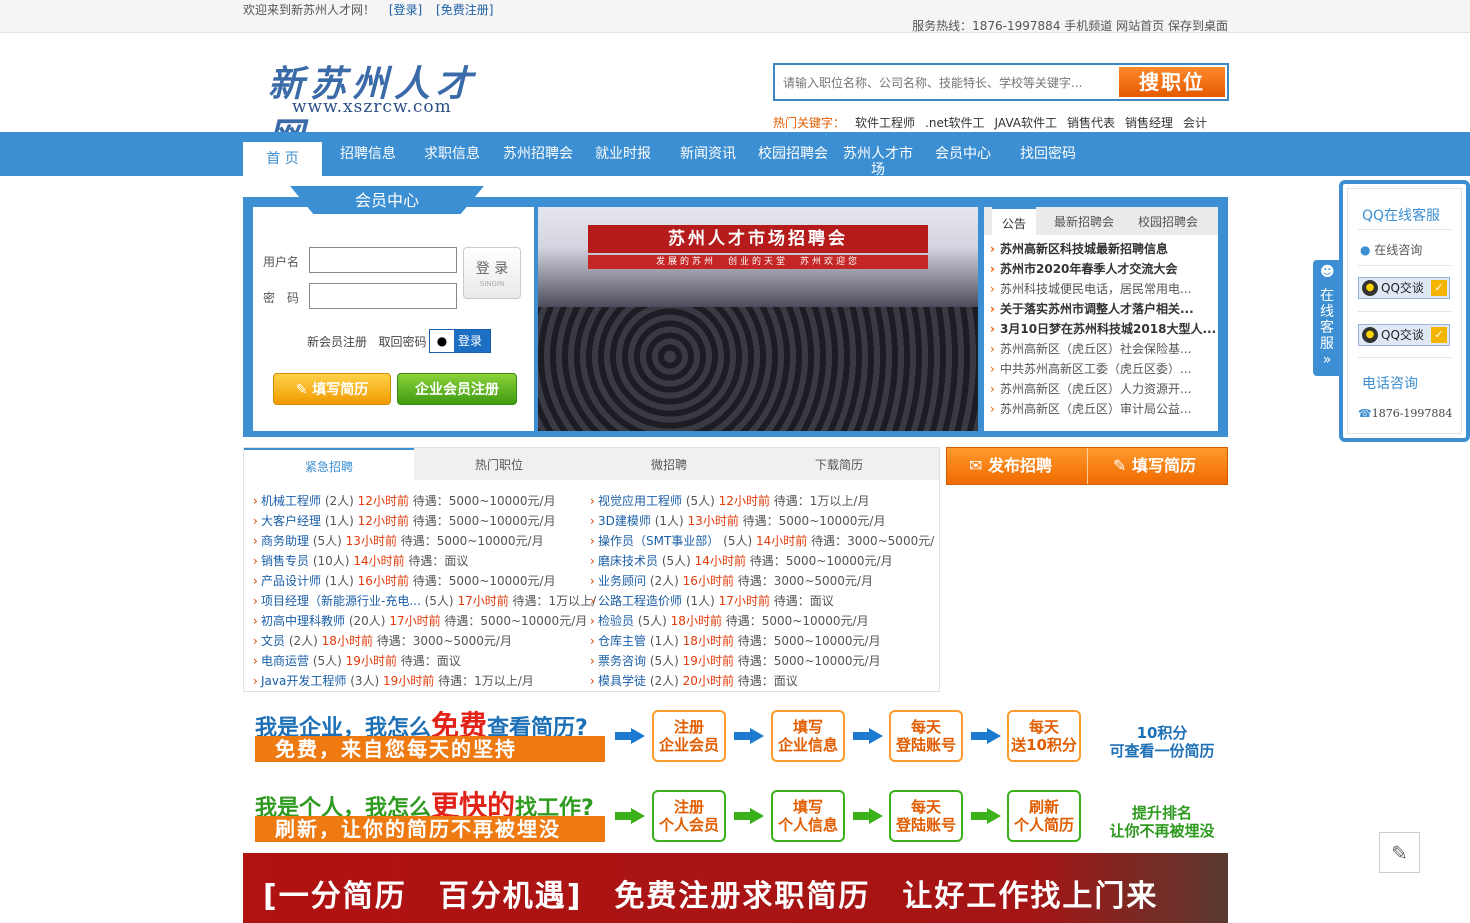 The width and height of the screenshot is (1470, 923). I want to click on hot-keyword: 销售代表, so click(1091, 123).